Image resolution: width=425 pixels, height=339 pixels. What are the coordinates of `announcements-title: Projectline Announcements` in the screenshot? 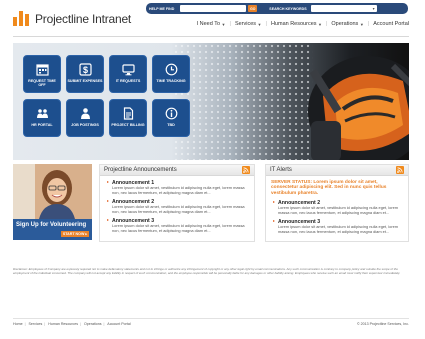 It's located at (140, 170).